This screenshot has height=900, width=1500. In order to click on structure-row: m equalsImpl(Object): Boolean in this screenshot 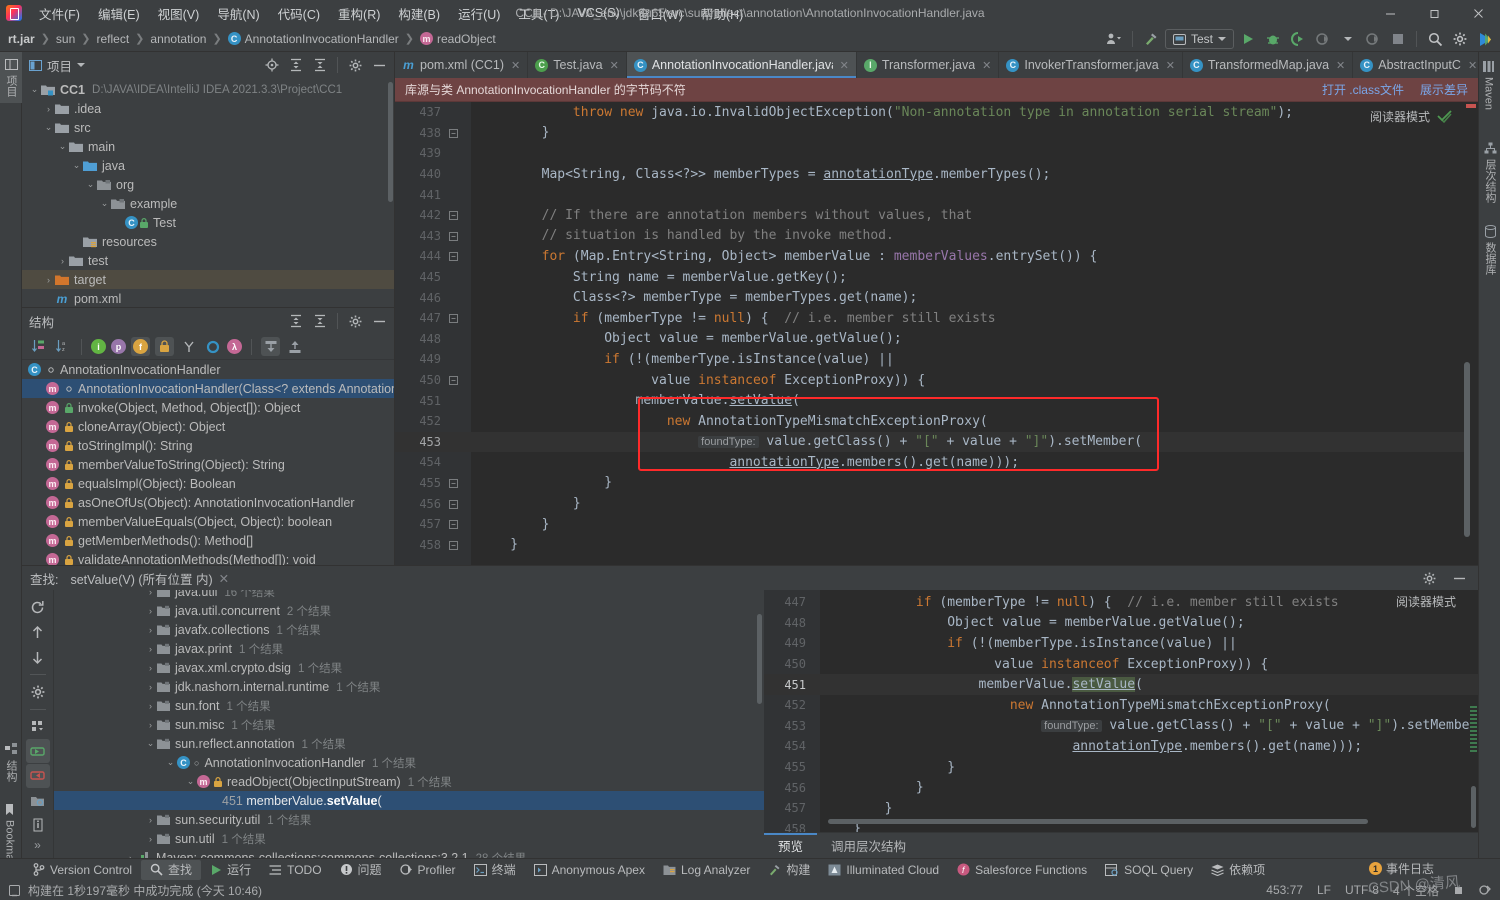, I will do `click(208, 483)`.